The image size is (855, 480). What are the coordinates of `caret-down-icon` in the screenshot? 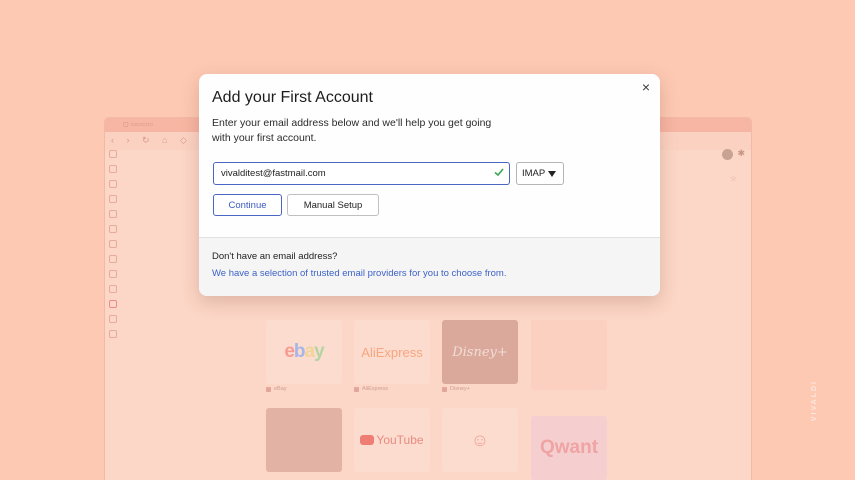 It's located at (552, 174).